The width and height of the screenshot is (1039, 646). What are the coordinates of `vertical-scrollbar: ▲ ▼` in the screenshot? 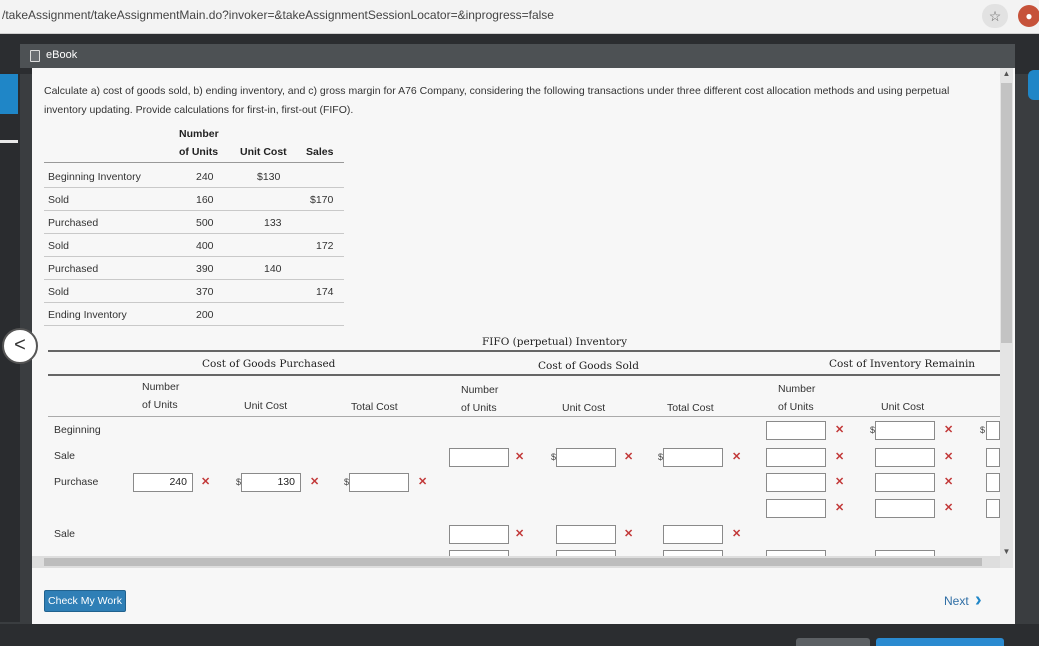 It's located at (1006, 318).